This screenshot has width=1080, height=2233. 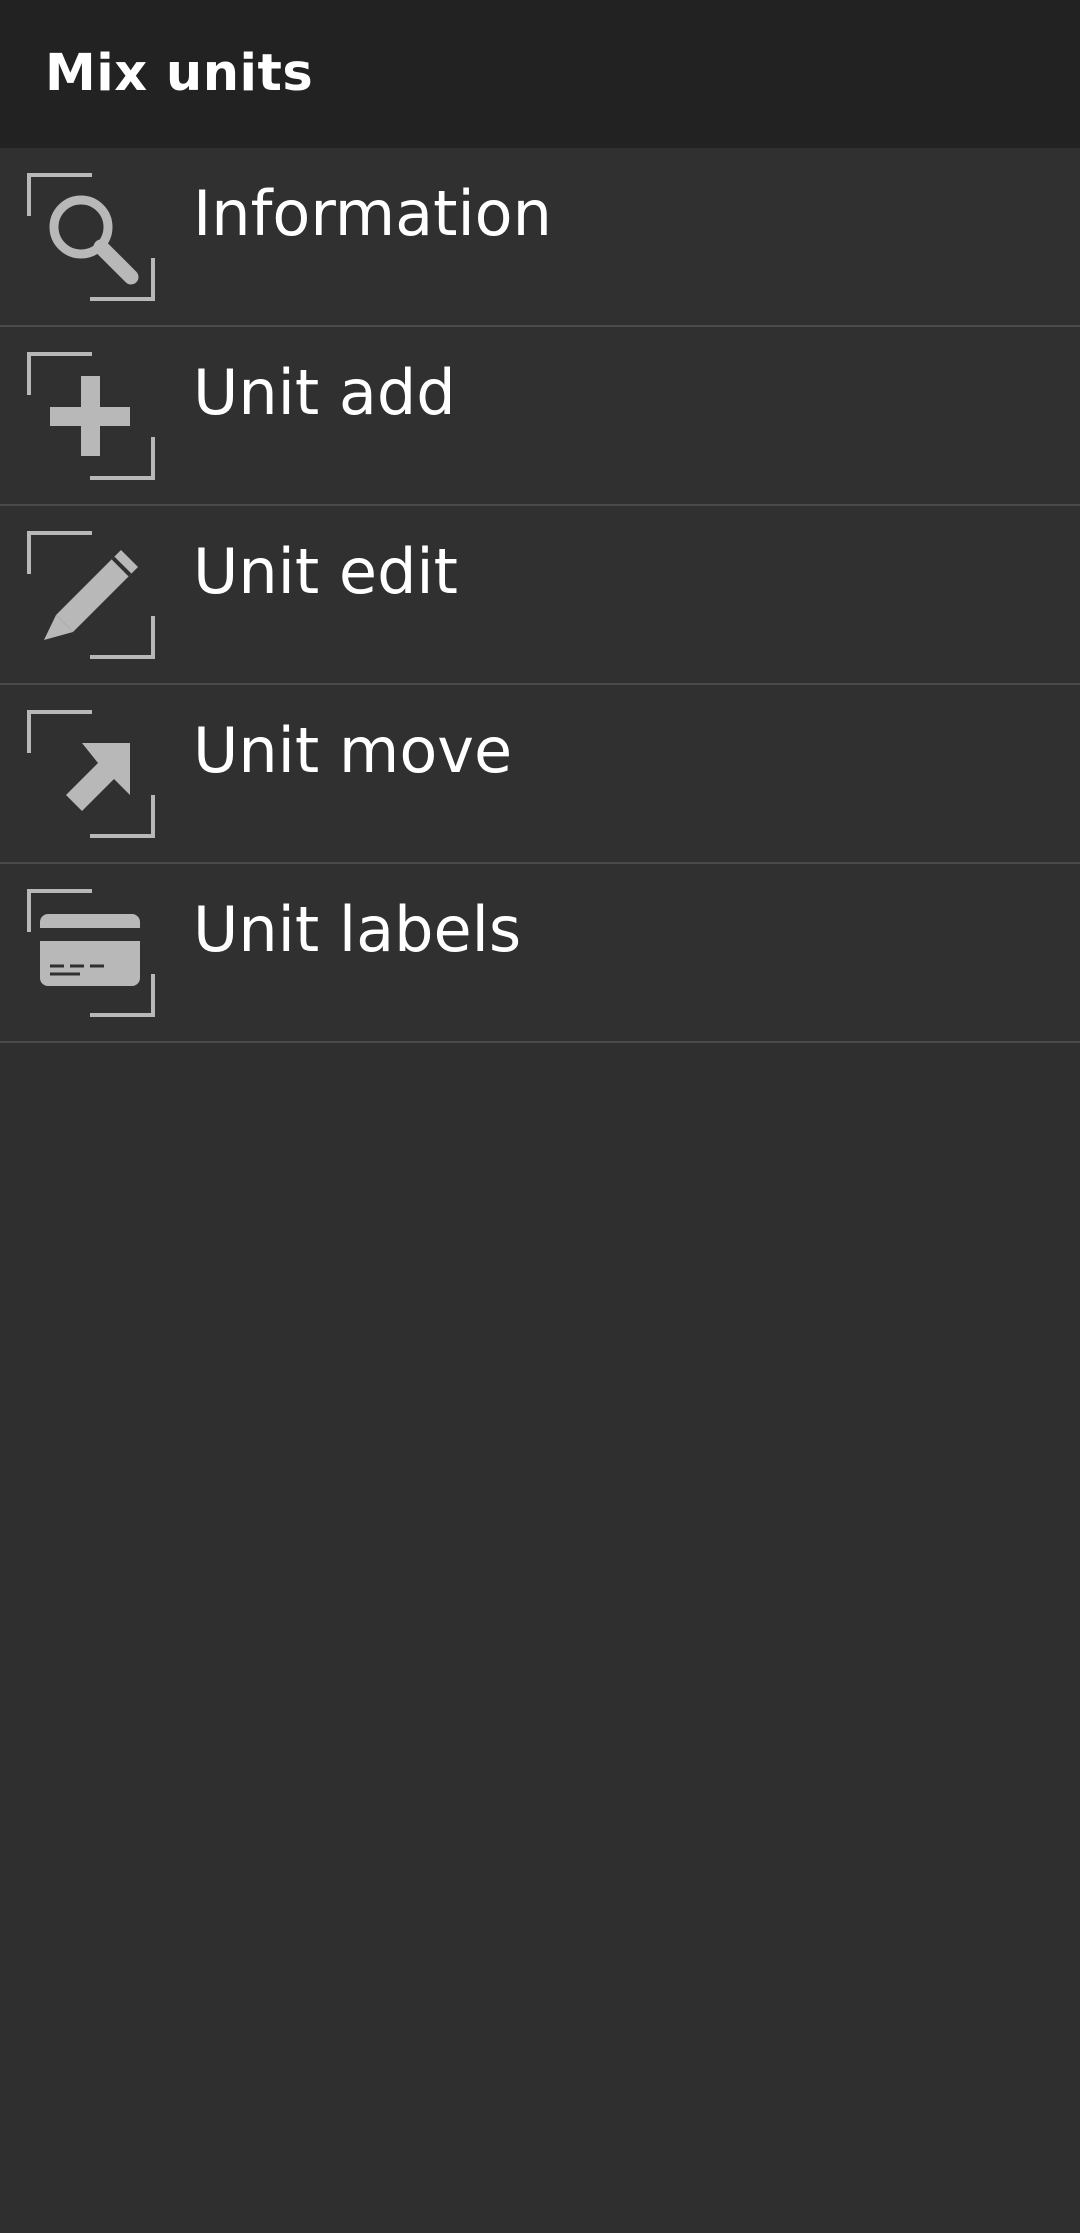 I want to click on pencil-icon, so click(x=91, y=595).